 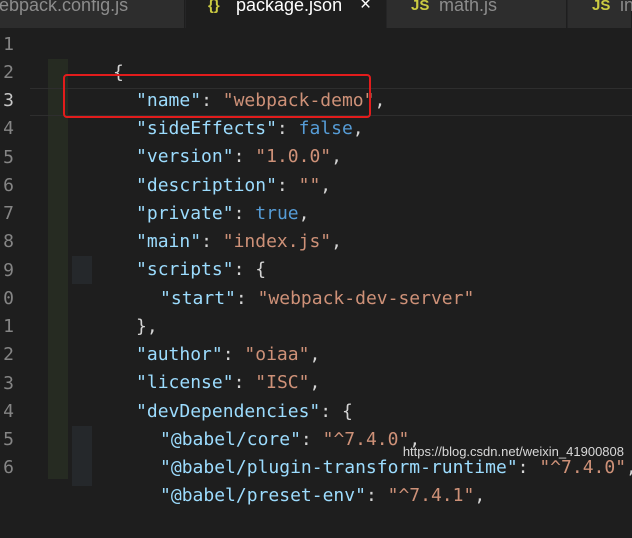 I want to click on tab-label: math.js, so click(x=468, y=7).